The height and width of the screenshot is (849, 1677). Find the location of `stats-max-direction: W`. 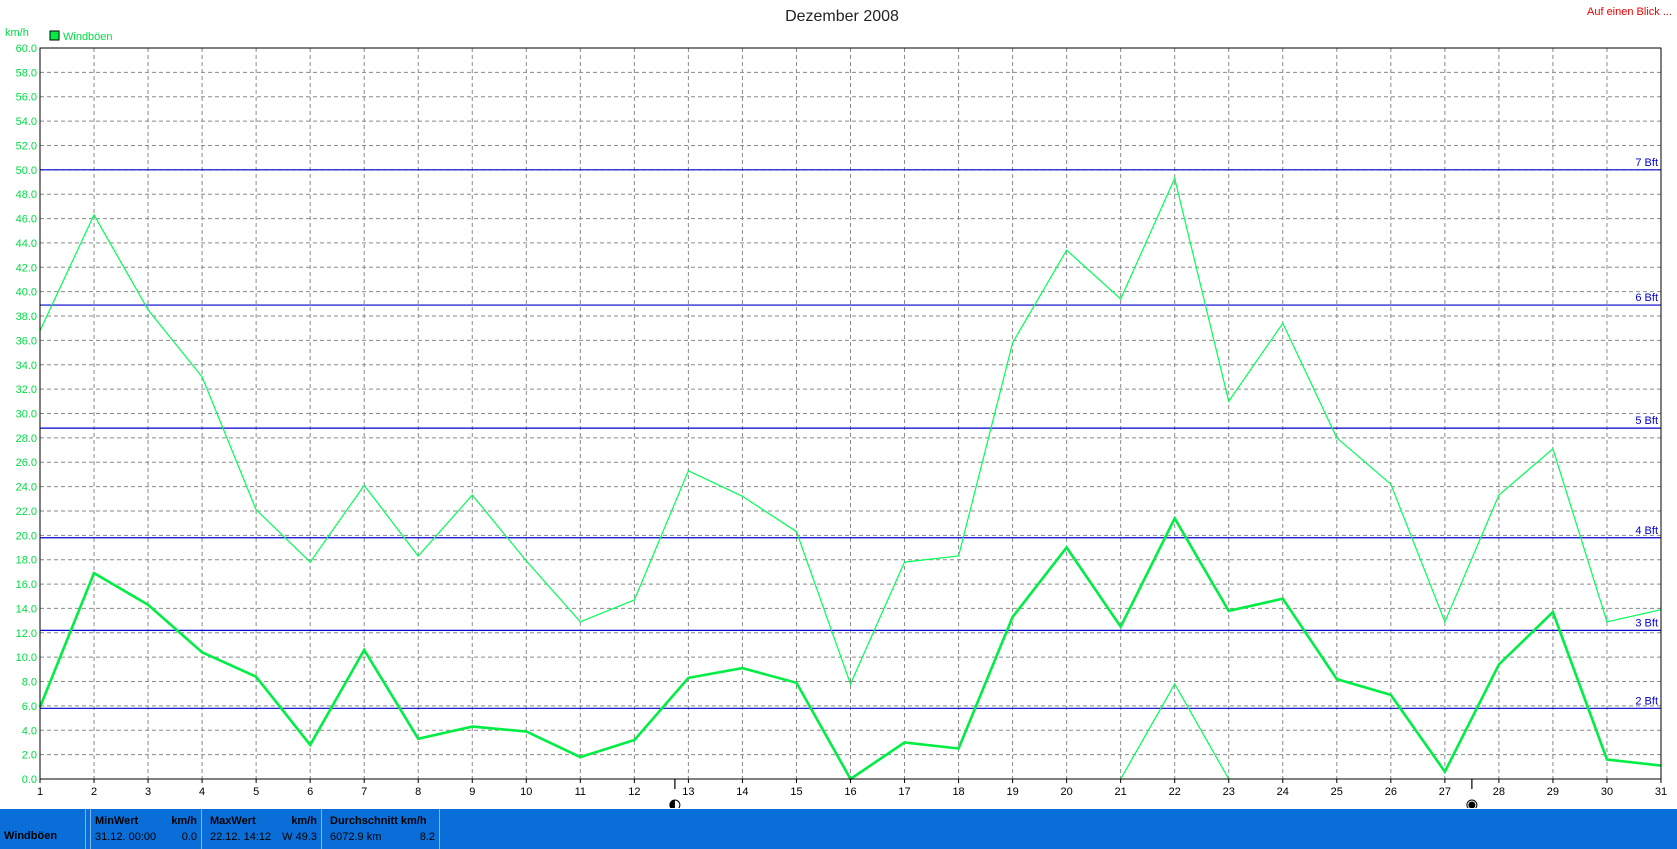

stats-max-direction: W is located at coordinates (287, 837).